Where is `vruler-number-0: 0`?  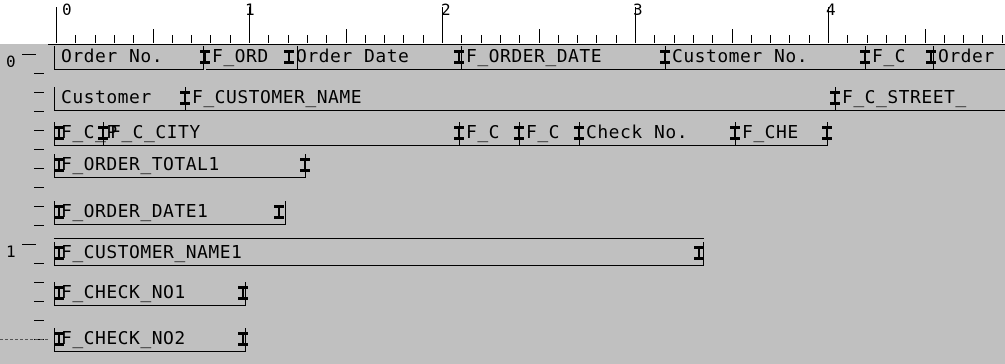
vruler-number-0: 0 is located at coordinates (11, 61).